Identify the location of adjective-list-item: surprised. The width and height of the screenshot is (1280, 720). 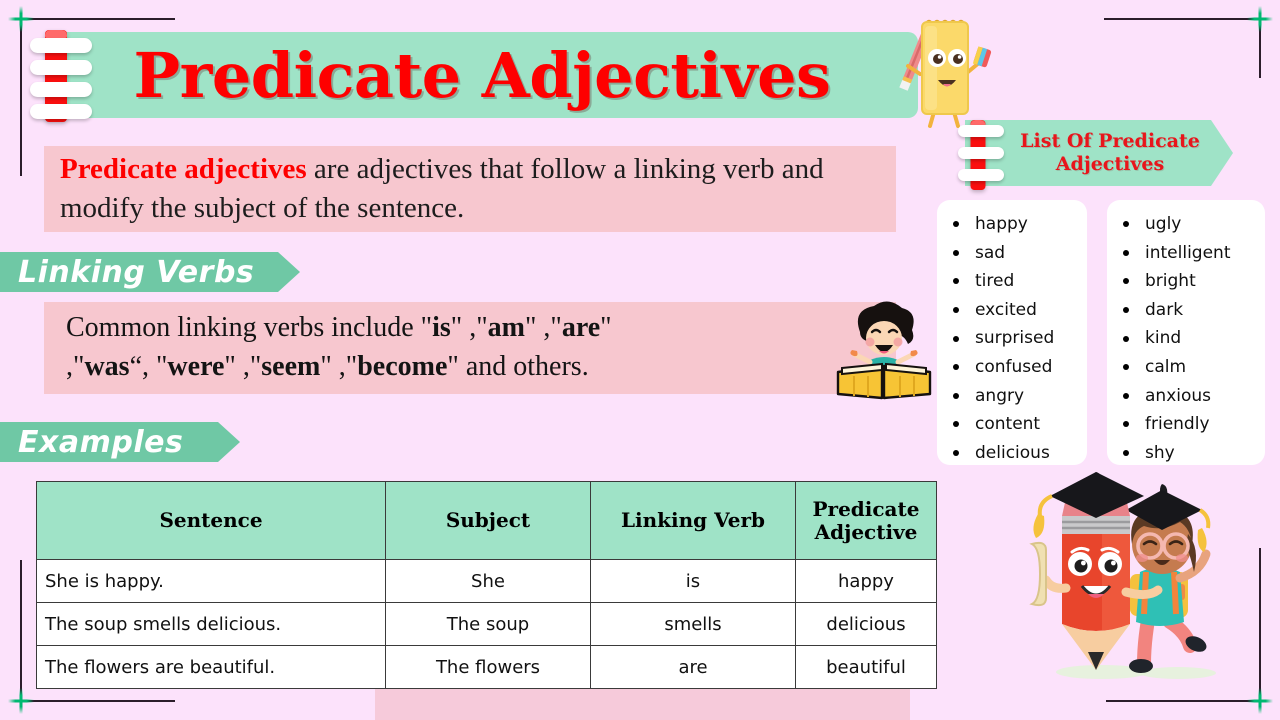
(1013, 338).